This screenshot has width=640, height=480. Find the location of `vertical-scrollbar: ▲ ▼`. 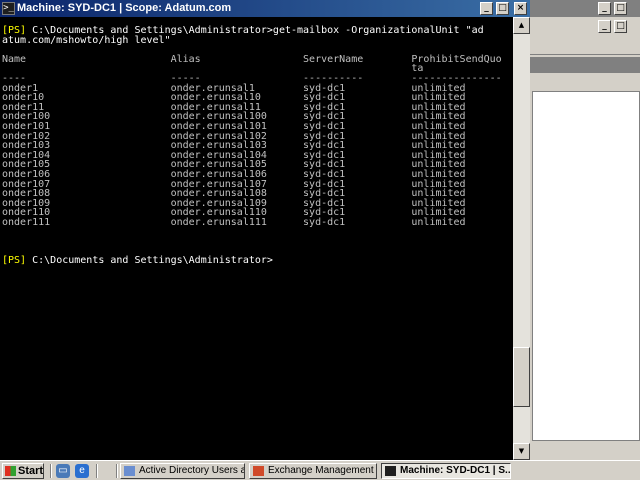

vertical-scrollbar: ▲ ▼ is located at coordinates (521, 238).